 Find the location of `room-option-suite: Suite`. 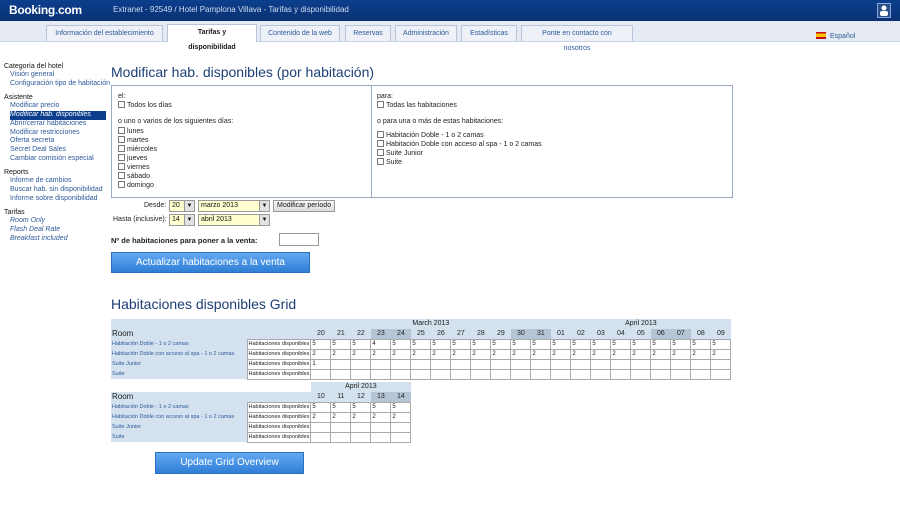

room-option-suite: Suite is located at coordinates (389, 162).